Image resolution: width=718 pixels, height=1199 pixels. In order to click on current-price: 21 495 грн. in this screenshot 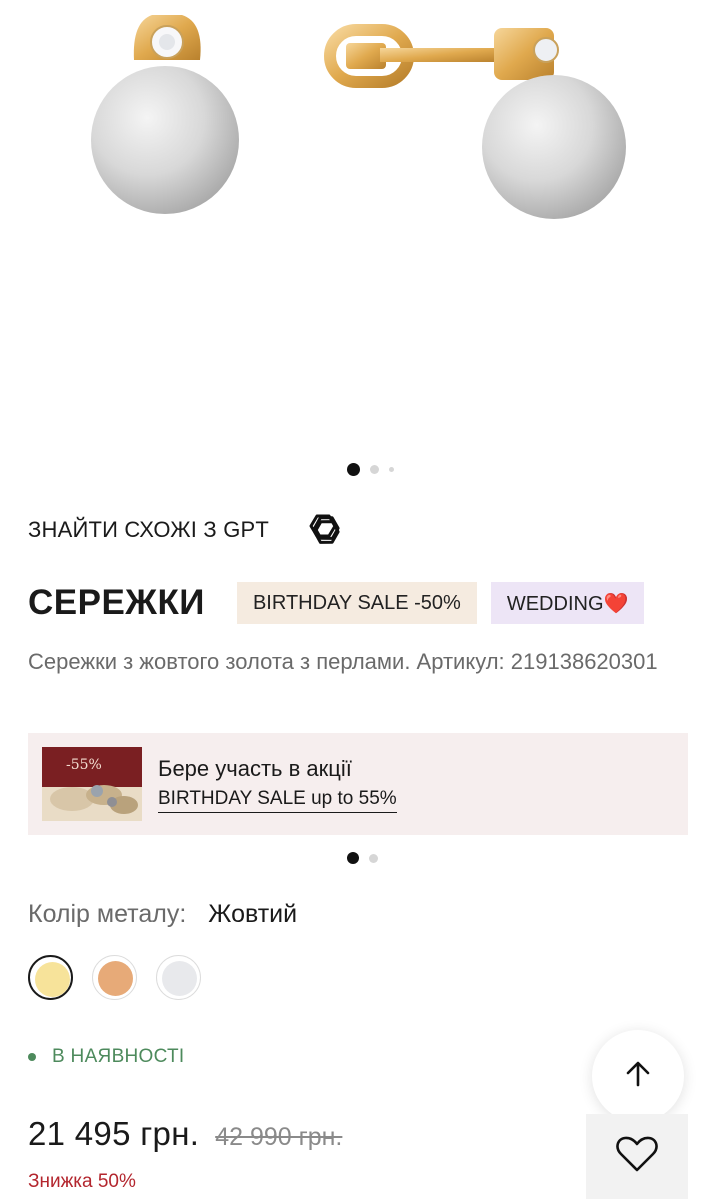, I will do `click(114, 1133)`.